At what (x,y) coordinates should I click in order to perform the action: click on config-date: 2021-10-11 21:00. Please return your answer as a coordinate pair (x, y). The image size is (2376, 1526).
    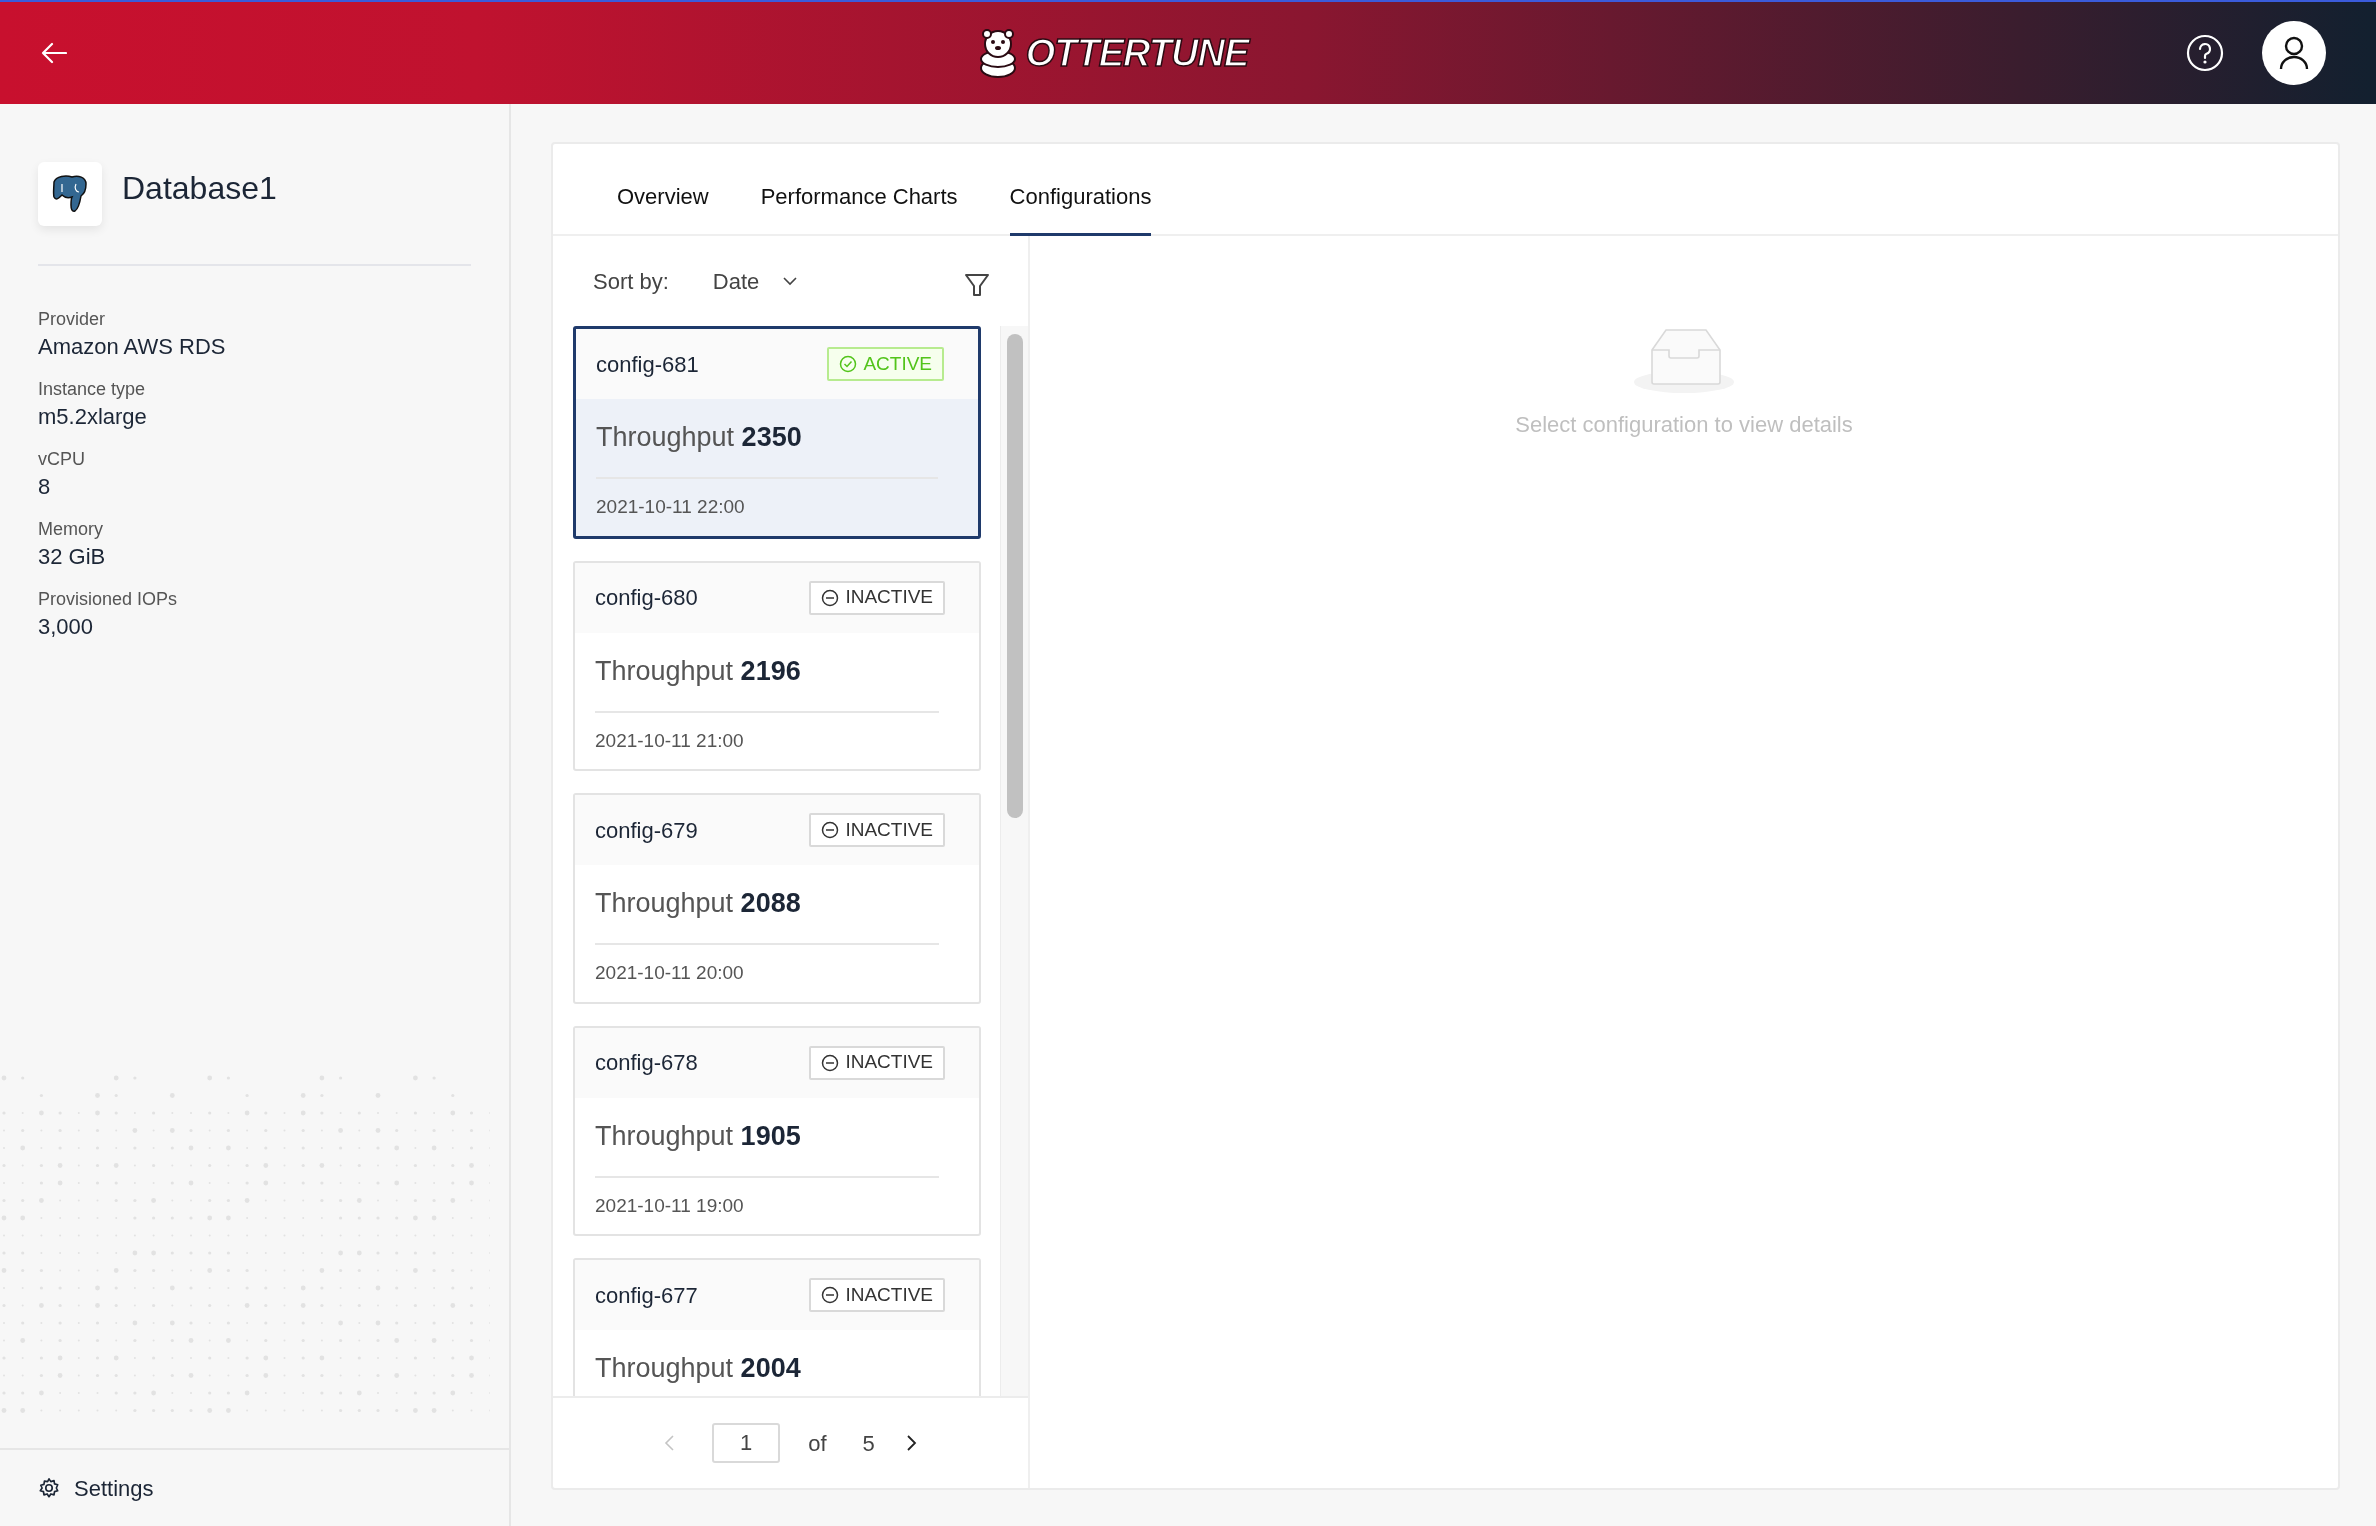
    Looking at the image, I should click on (669, 740).